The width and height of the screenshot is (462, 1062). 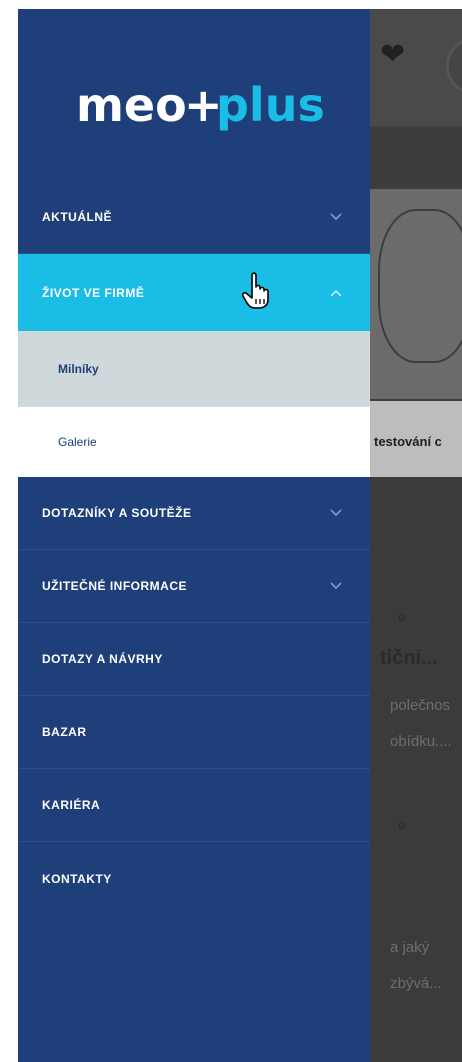 I want to click on subnav-item-label: Galerie, so click(x=77, y=442).